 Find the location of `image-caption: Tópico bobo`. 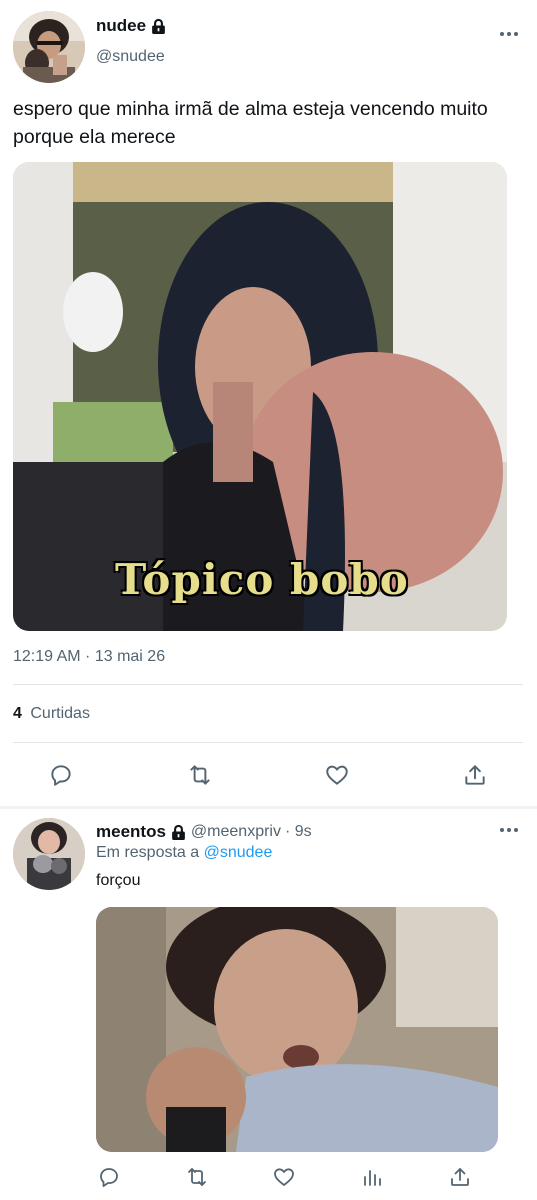

image-caption: Tópico bobo is located at coordinates (262, 579).